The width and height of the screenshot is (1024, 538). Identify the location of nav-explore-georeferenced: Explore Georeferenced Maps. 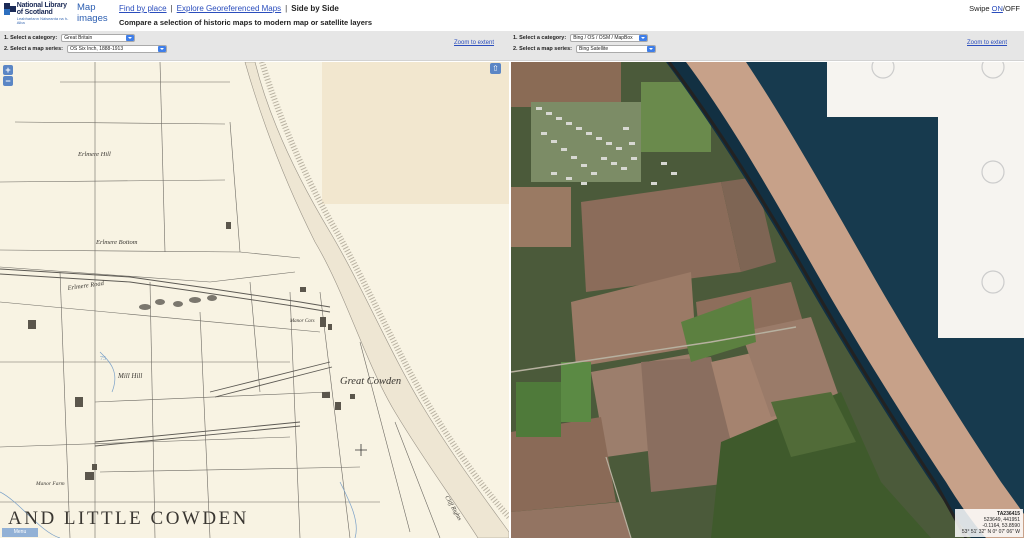
(229, 8).